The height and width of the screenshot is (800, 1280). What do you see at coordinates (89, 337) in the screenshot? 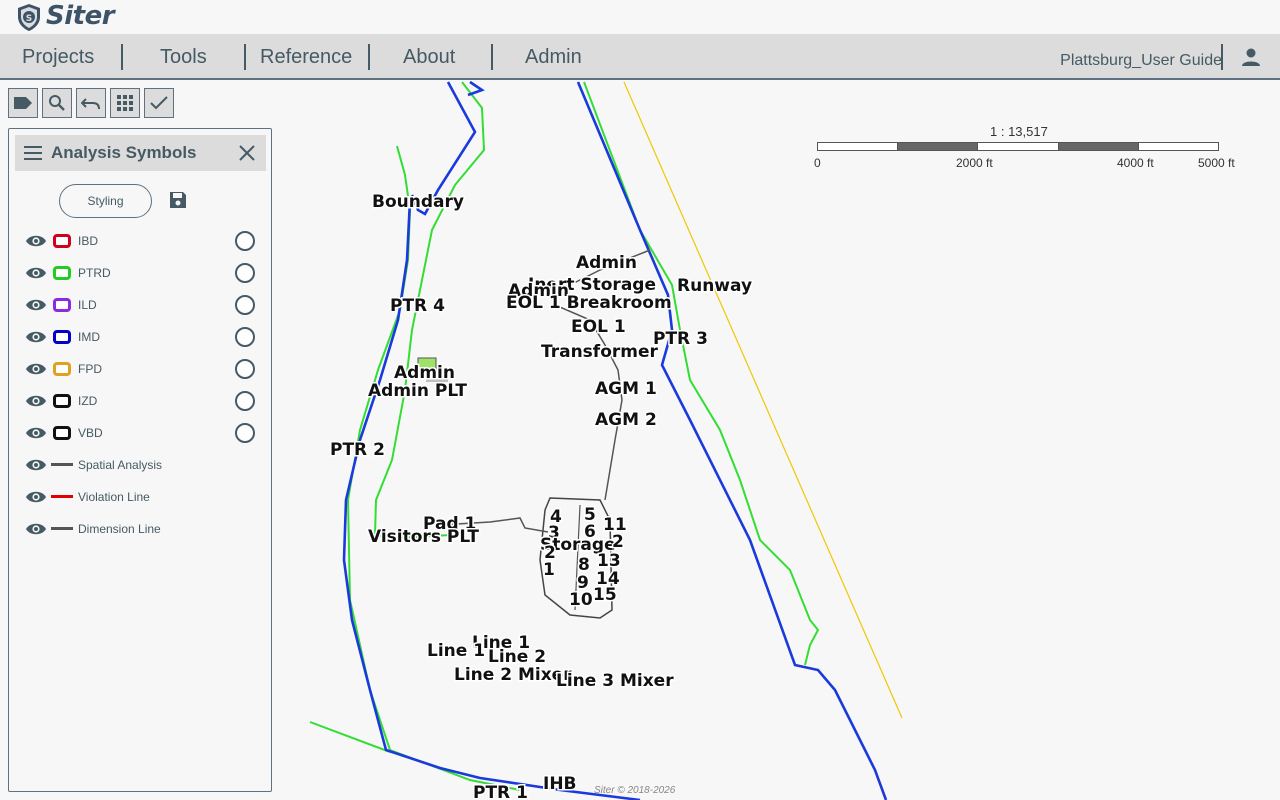
I see `layer-name: IMD` at bounding box center [89, 337].